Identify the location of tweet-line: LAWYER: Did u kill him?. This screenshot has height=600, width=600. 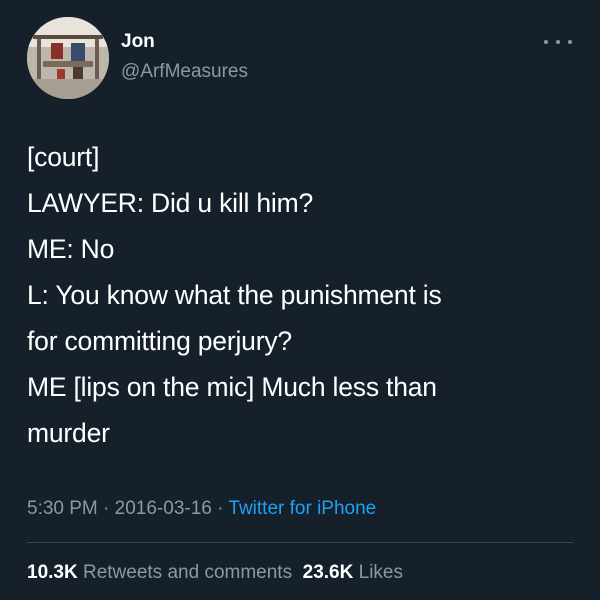
(170, 203).